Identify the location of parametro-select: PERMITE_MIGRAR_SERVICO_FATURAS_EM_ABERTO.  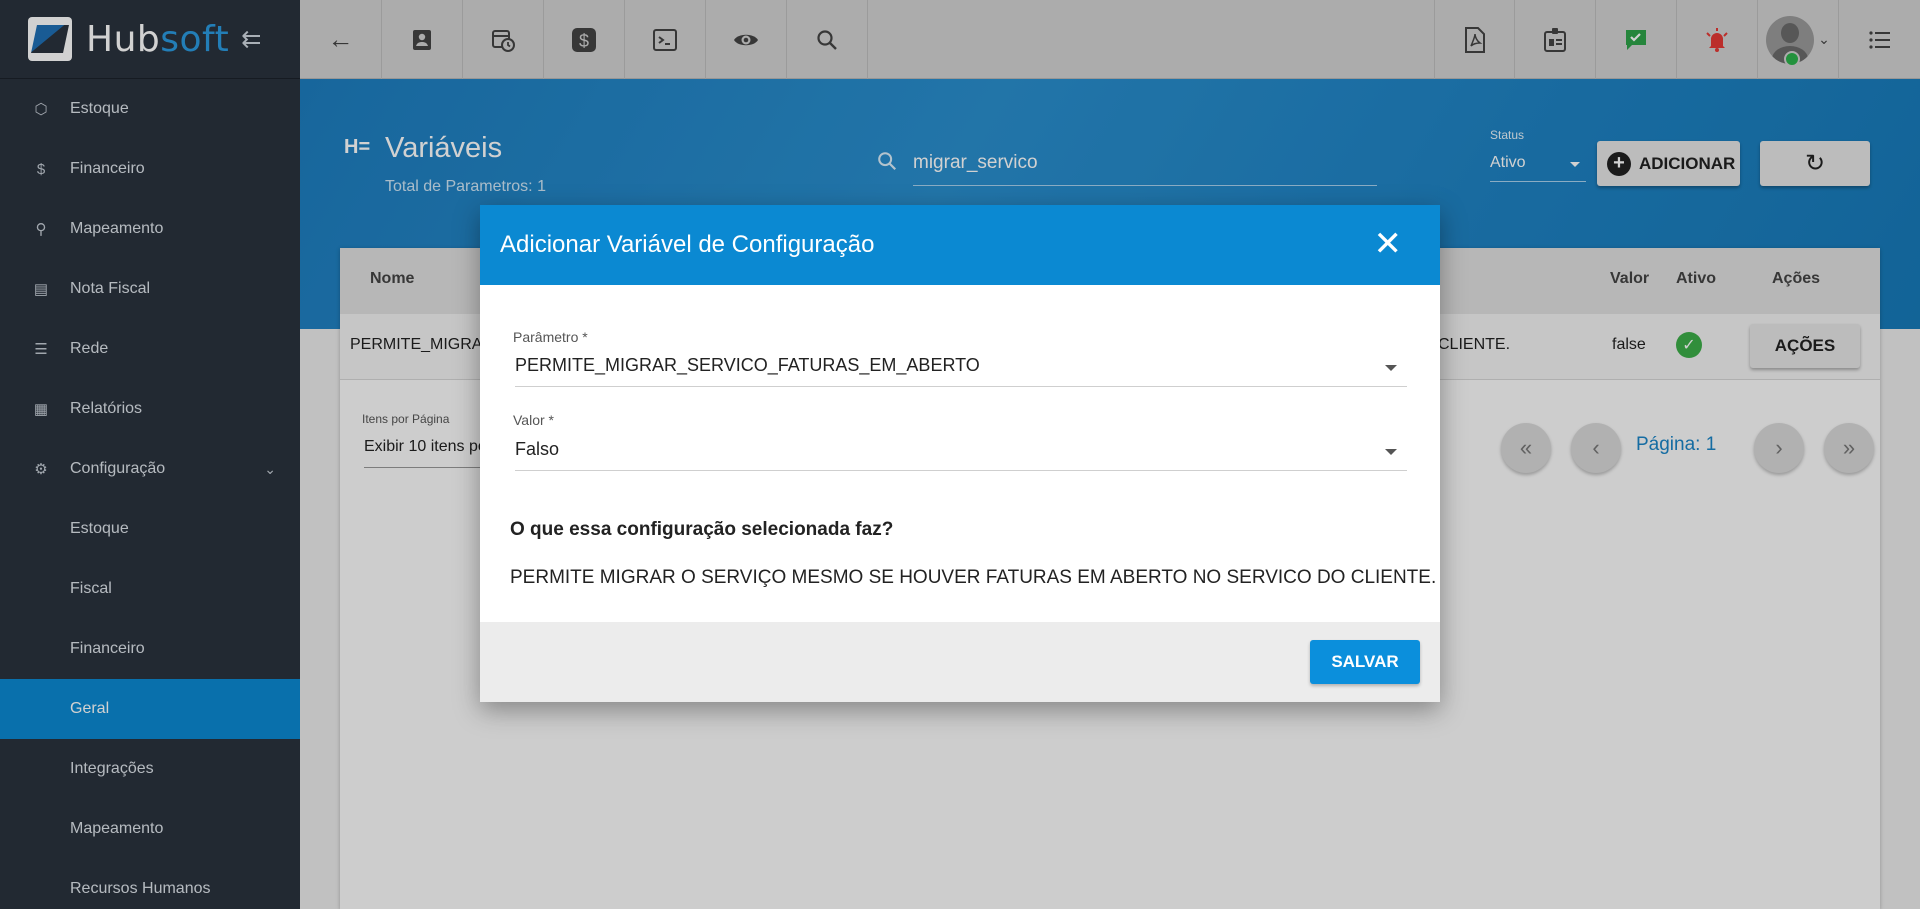
(961, 368).